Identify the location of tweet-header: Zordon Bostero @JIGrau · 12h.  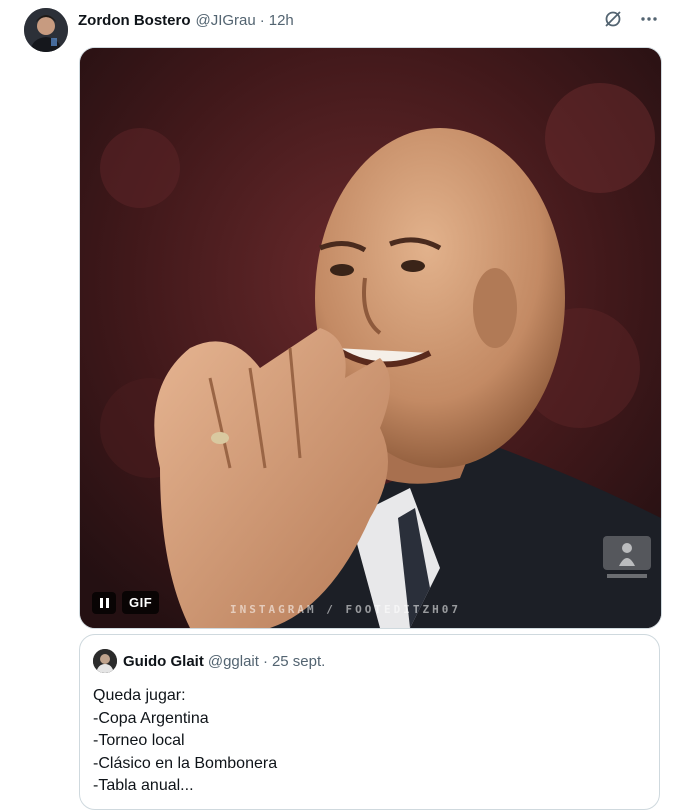
(186, 20).